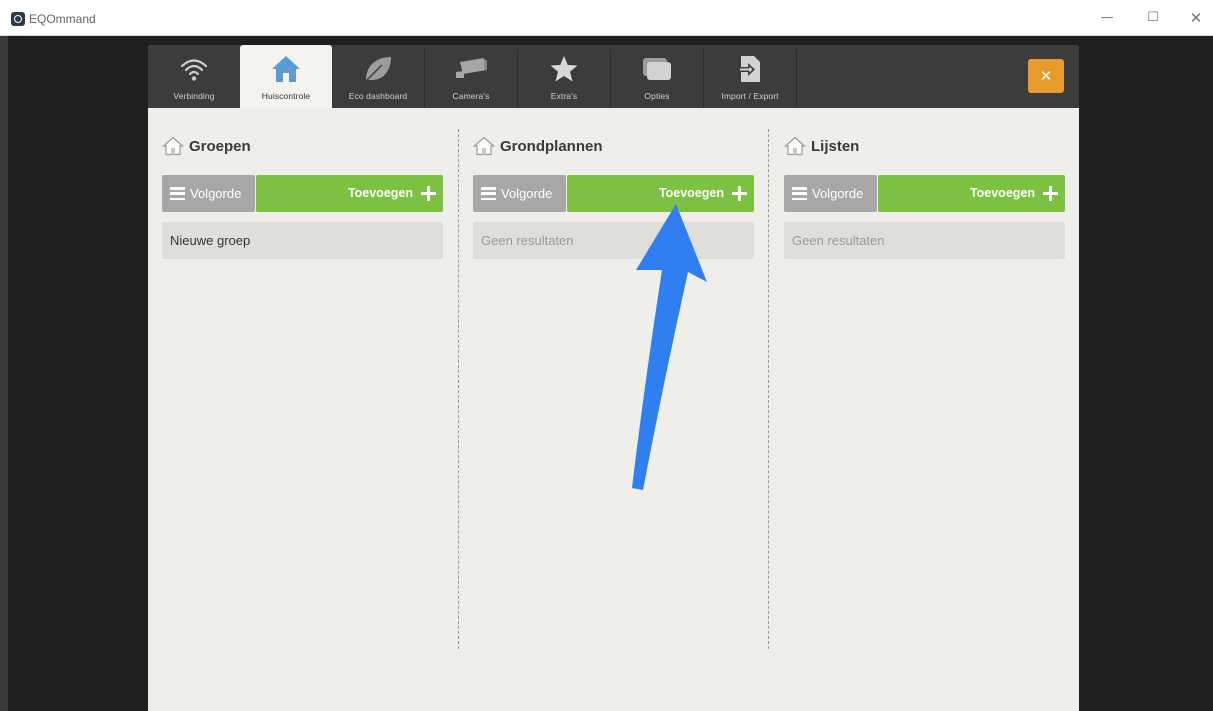  What do you see at coordinates (564, 69) in the screenshot?
I see `star-icon` at bounding box center [564, 69].